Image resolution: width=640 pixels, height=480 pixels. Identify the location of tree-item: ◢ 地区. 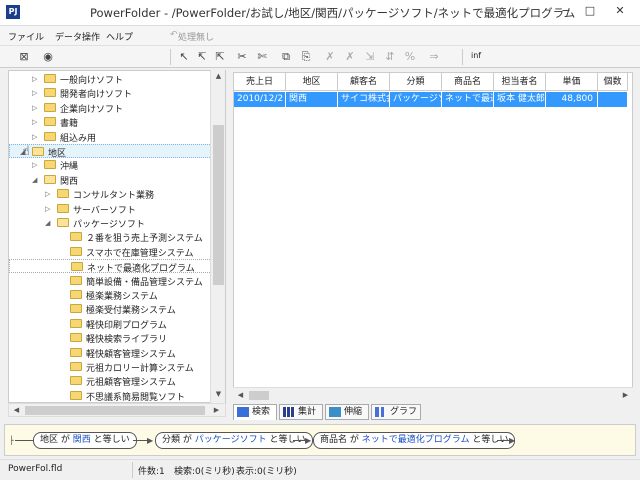
(111, 151).